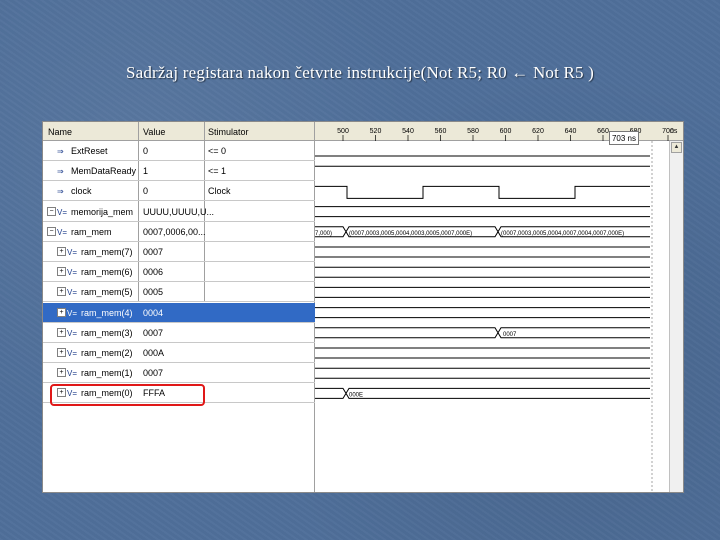 The height and width of the screenshot is (540, 720). What do you see at coordinates (60, 132) in the screenshot?
I see `header-name: Name` at bounding box center [60, 132].